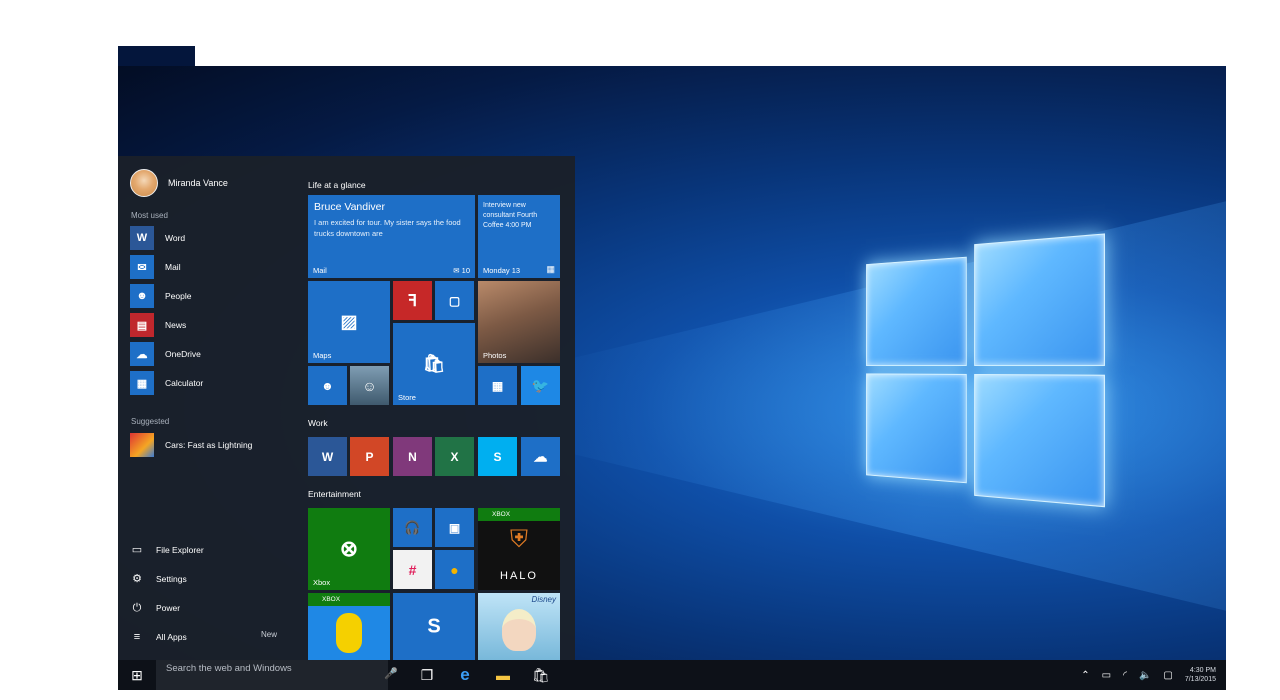 This screenshot has width=1280, height=700. I want to click on tile-onenote: N, so click(412, 456).